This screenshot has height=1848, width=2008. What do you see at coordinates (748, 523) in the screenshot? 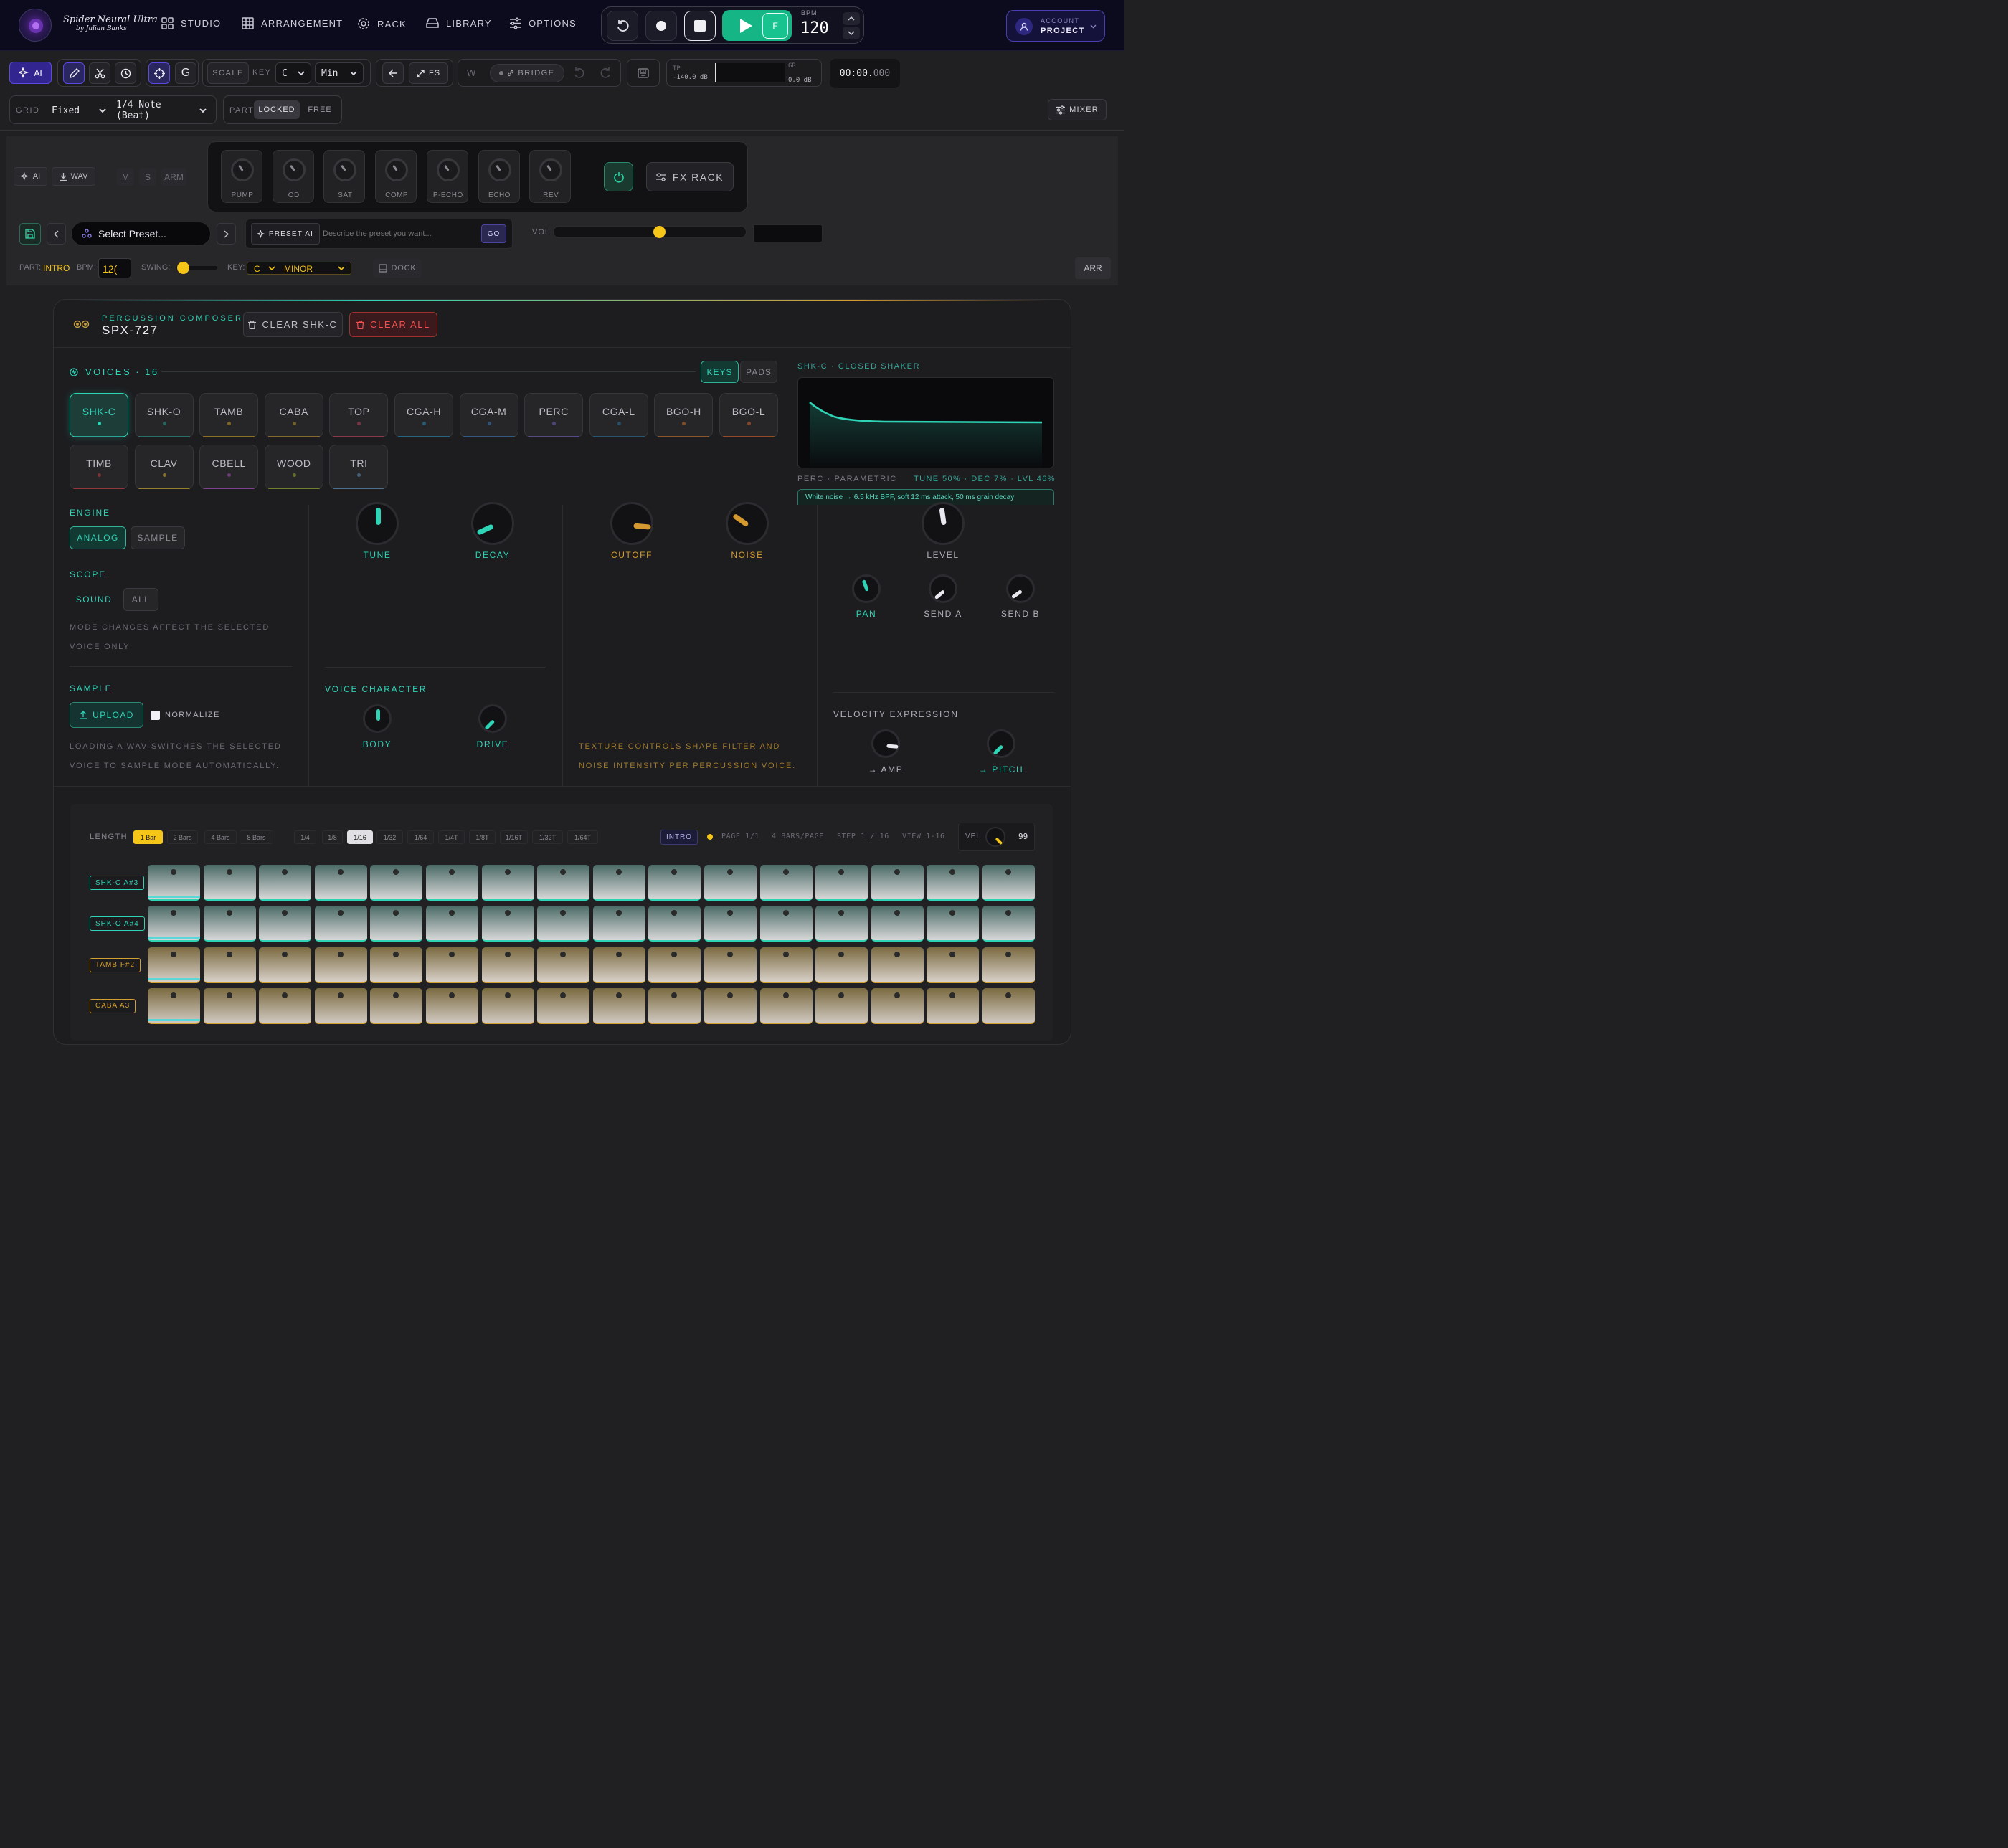
I see `noise-knob` at bounding box center [748, 523].